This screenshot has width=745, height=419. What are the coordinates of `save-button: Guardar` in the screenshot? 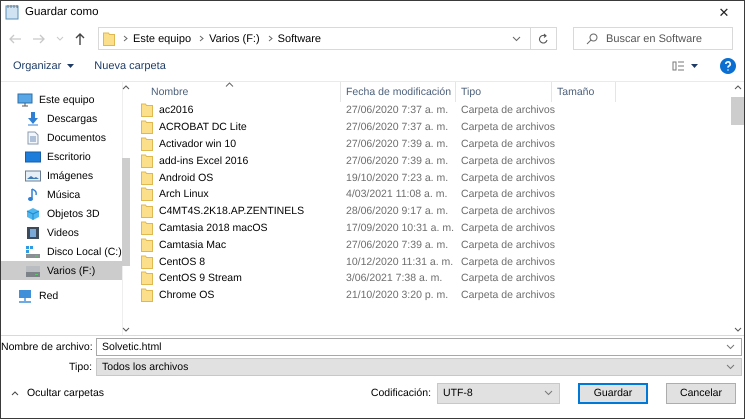 It's located at (613, 393).